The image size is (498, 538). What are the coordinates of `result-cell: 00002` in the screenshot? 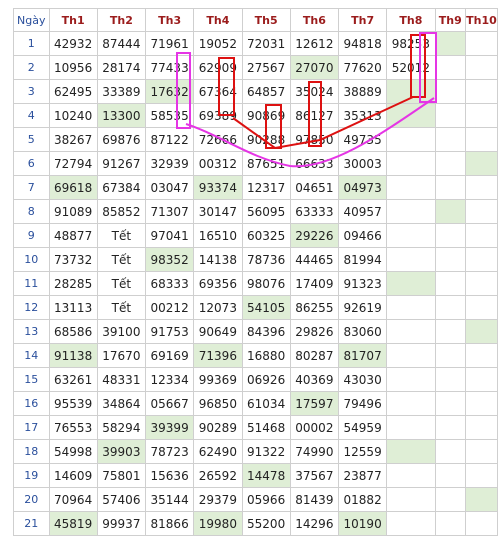 It's located at (314, 427).